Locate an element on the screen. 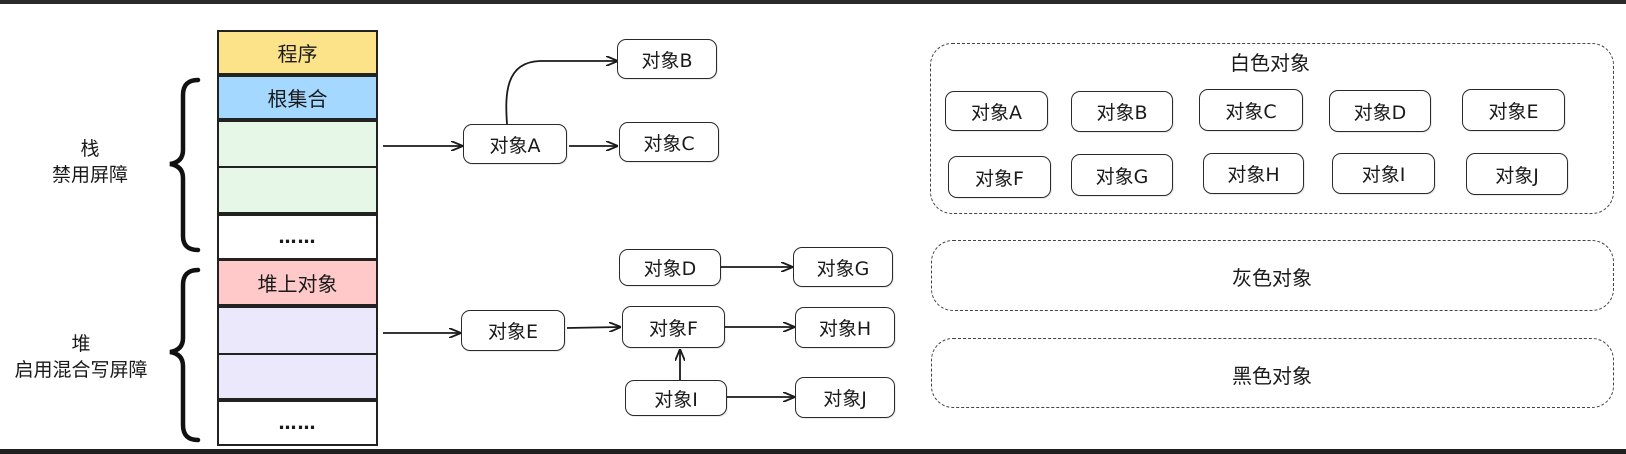 The image size is (1626, 454). heap-subtitle: 启用混合写屏障 is located at coordinates (81, 370).